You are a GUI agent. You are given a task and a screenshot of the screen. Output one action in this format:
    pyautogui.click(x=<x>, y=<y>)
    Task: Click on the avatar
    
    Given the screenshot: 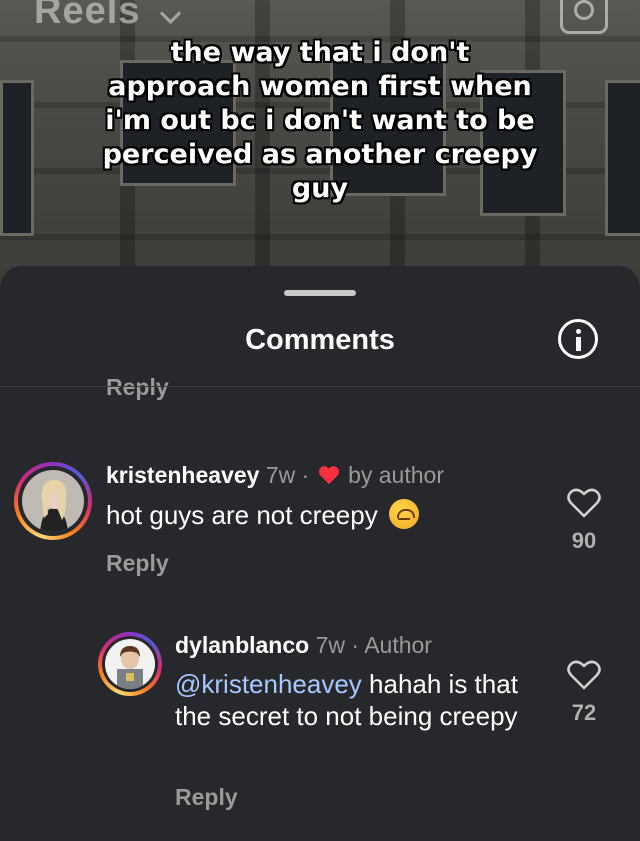 What is the action you would take?
    pyautogui.click(x=130, y=664)
    